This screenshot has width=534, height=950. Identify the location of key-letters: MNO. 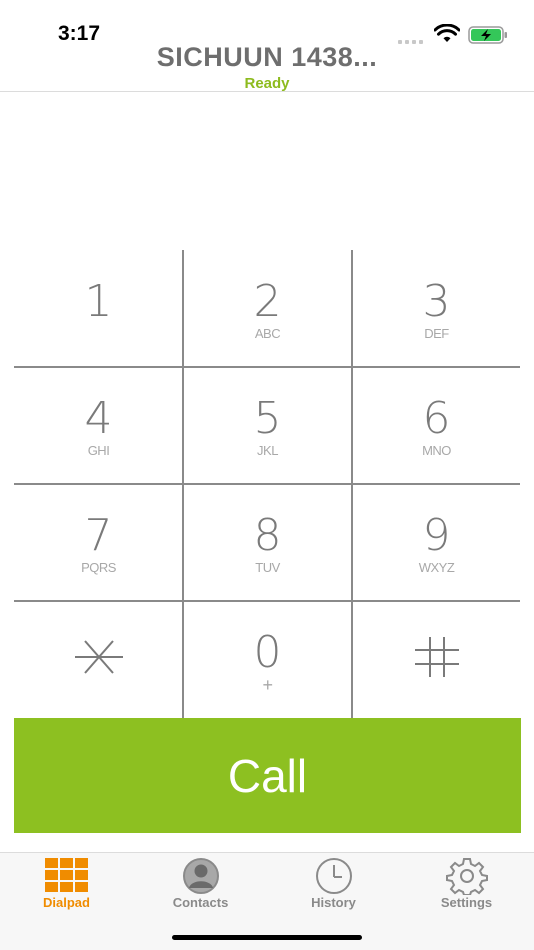
(436, 450).